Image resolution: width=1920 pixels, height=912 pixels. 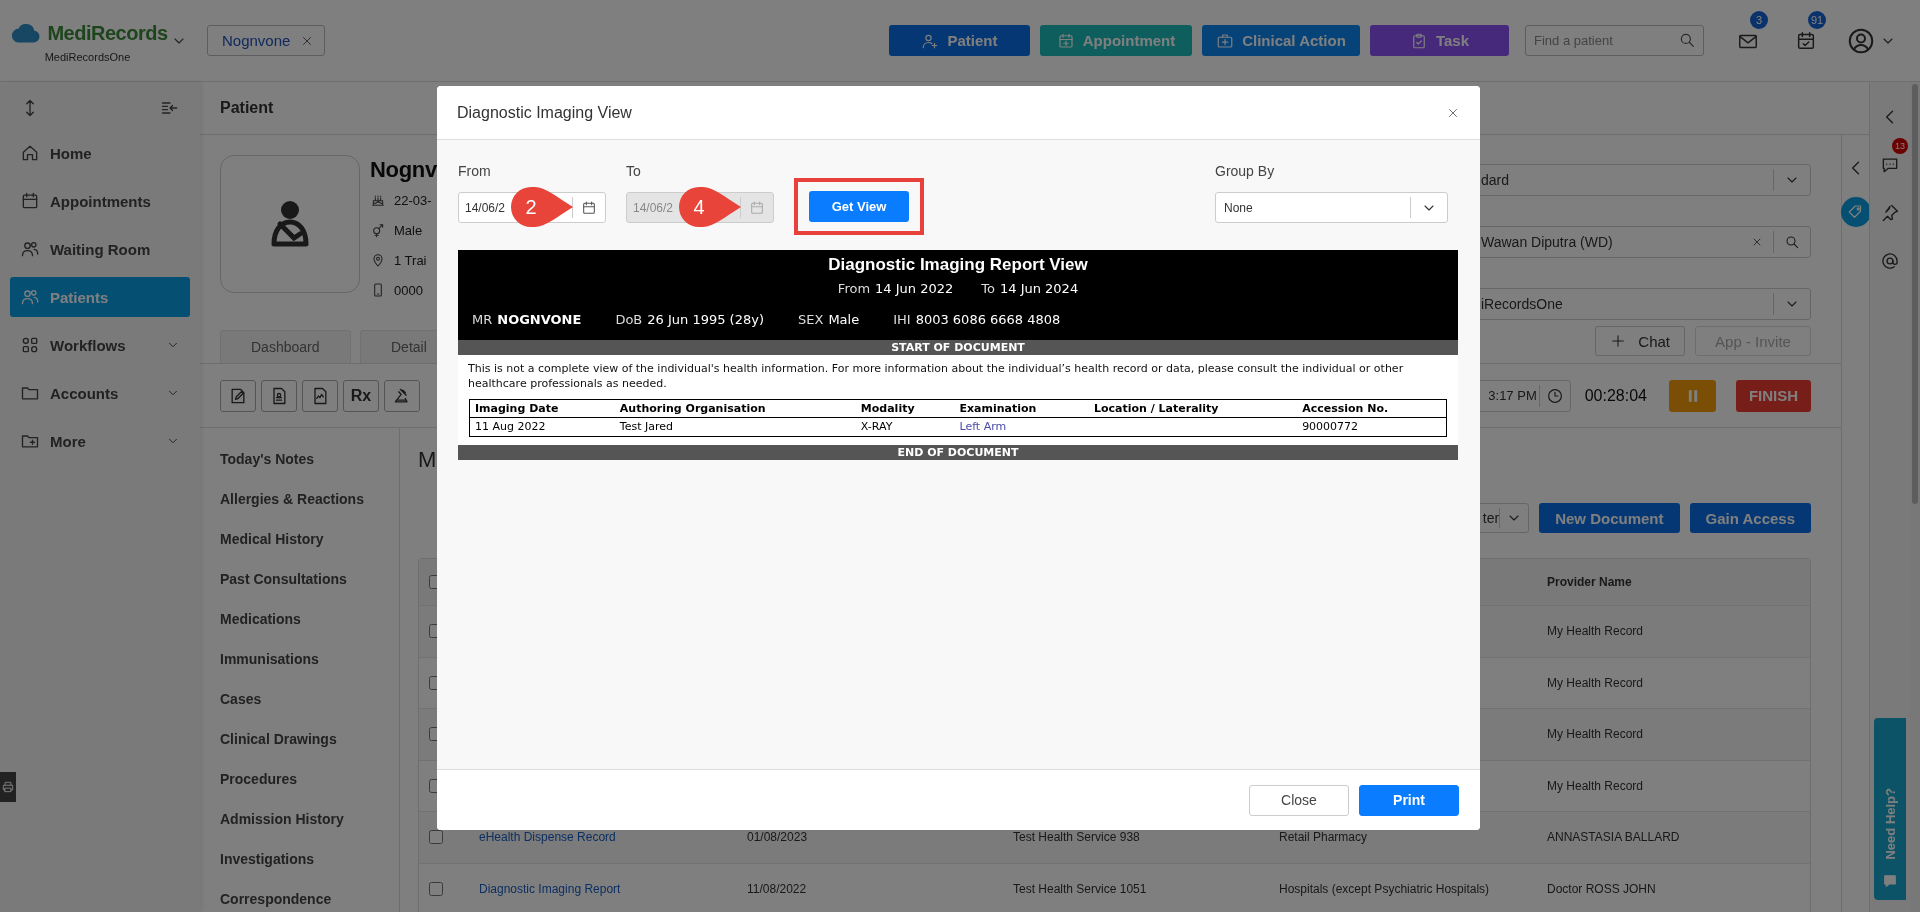 What do you see at coordinates (629, 319) in the screenshot?
I see `patient-field-label: DoB` at bounding box center [629, 319].